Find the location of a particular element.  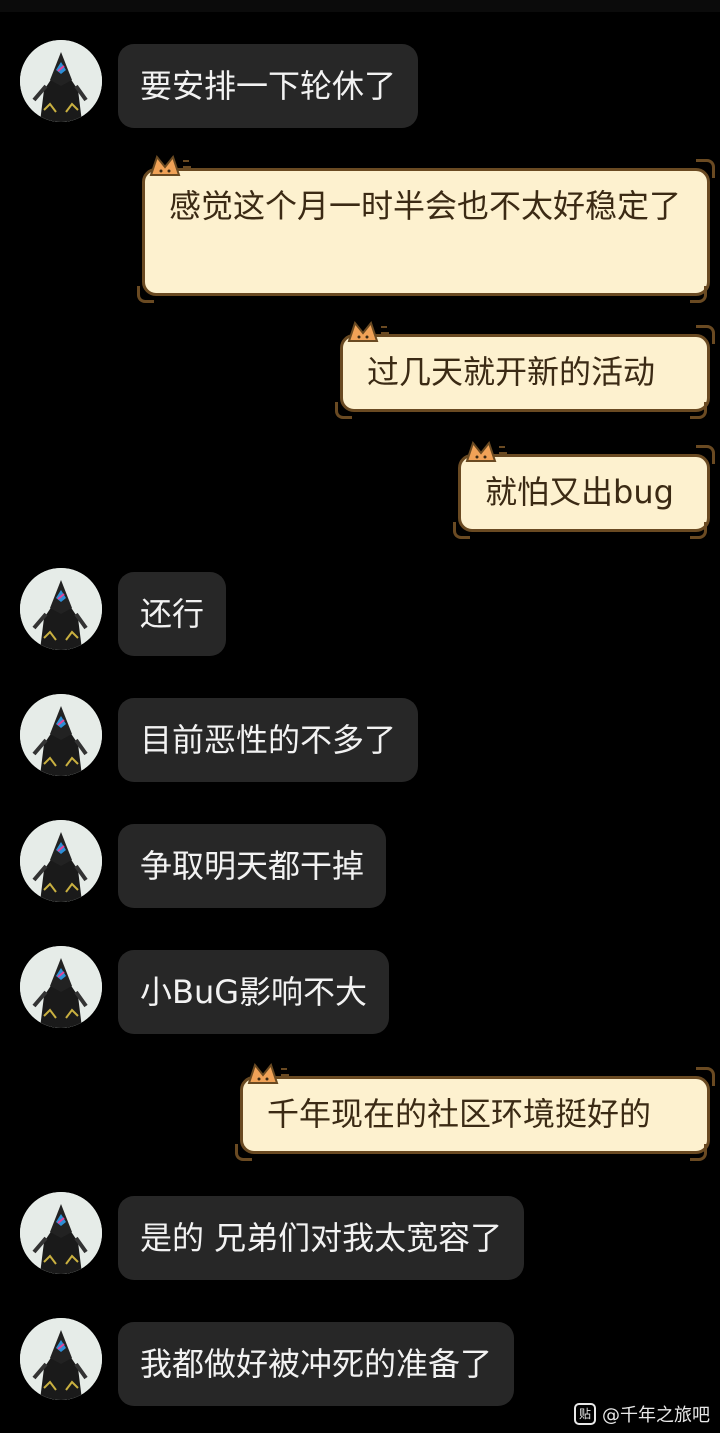

message-row: 感觉这个月一时半会也不太好稳定了 is located at coordinates (360, 228).